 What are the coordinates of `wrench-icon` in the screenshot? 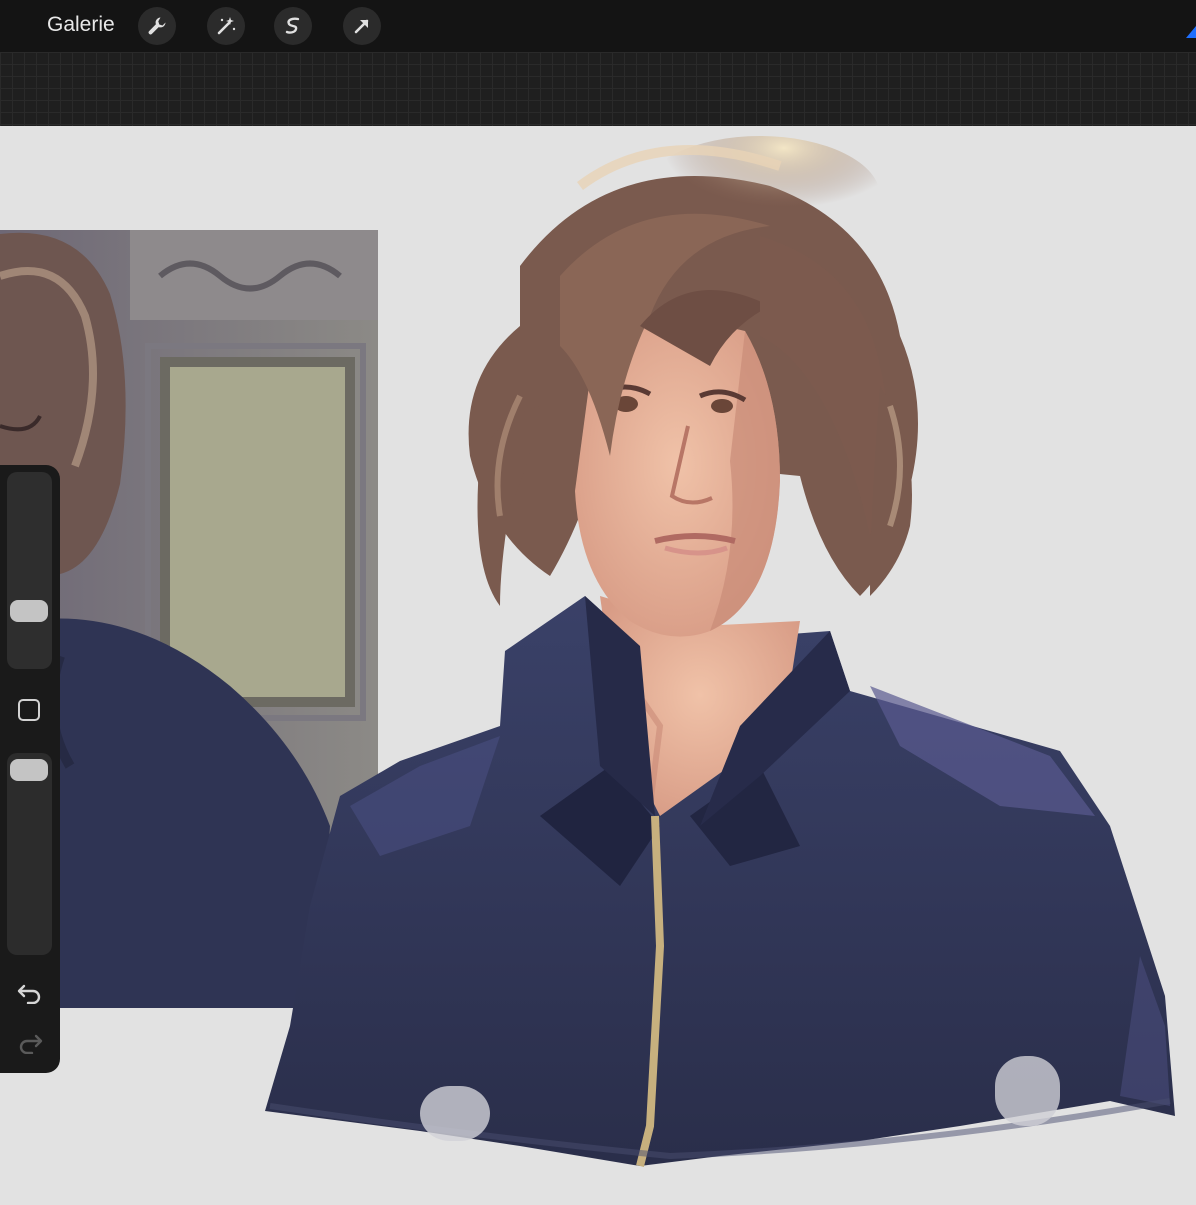 It's located at (157, 26).